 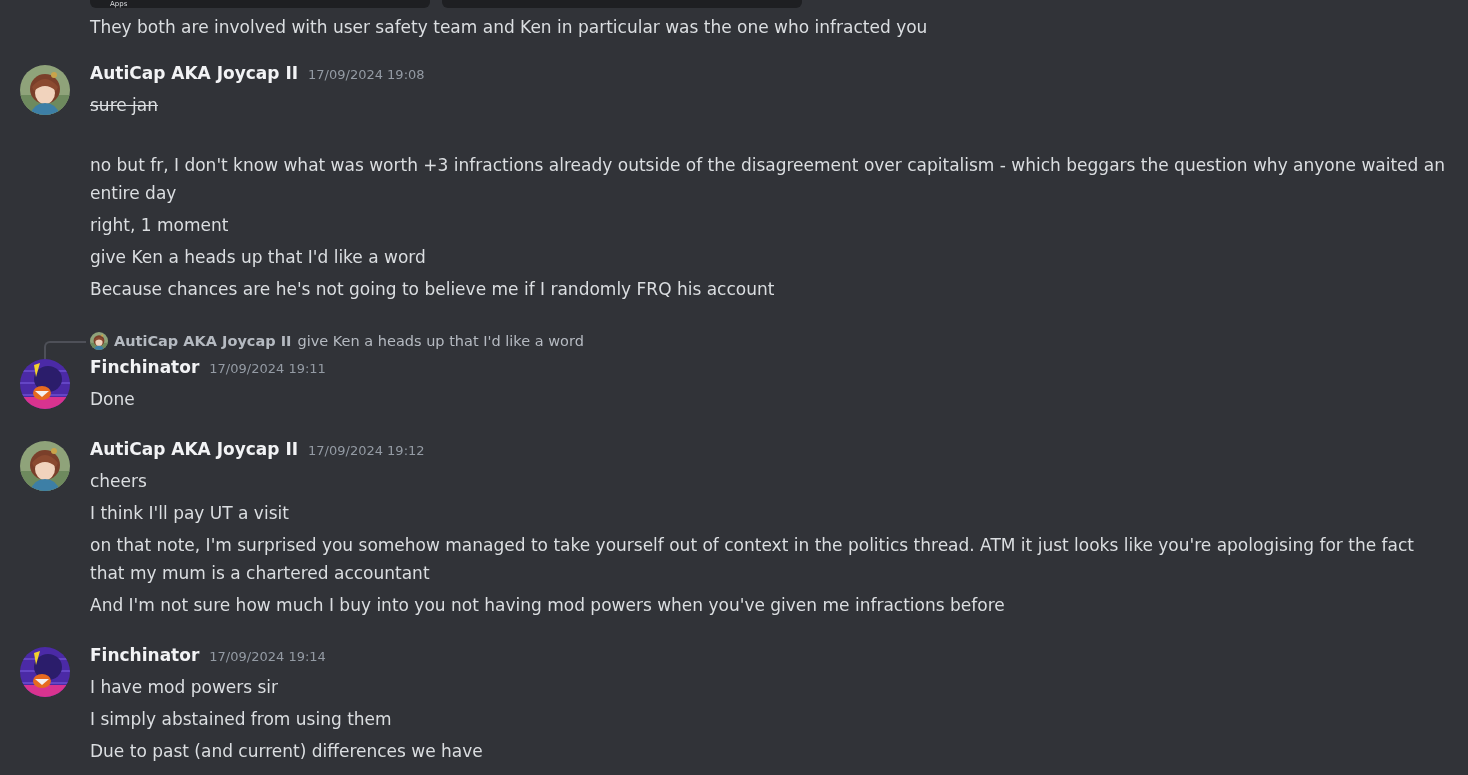 What do you see at coordinates (287, 751) in the screenshot?
I see `message-text: Due to past (and current) differences we have` at bounding box center [287, 751].